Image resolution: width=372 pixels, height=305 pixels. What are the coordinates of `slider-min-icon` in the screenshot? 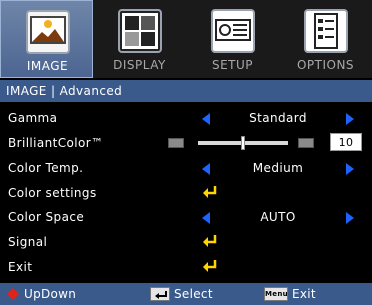 It's located at (176, 143).